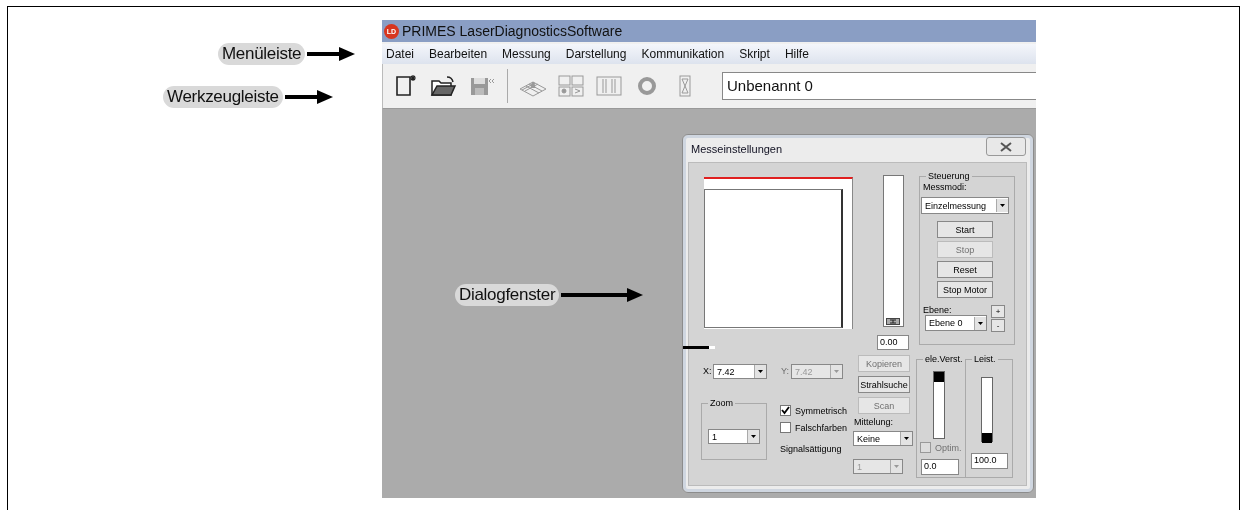 The width and height of the screenshot is (1246, 510). What do you see at coordinates (949, 176) in the screenshot?
I see `group-title: Steuerung` at bounding box center [949, 176].